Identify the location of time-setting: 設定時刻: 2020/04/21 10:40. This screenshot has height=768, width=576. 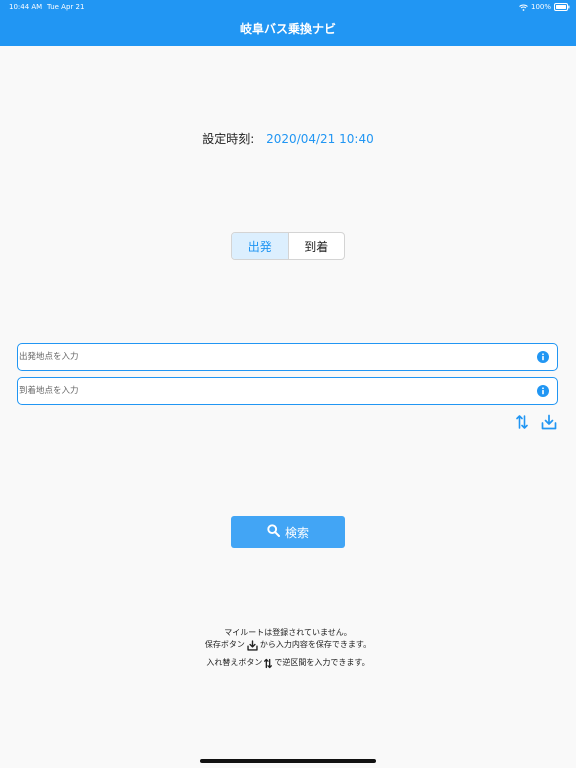
(288, 139).